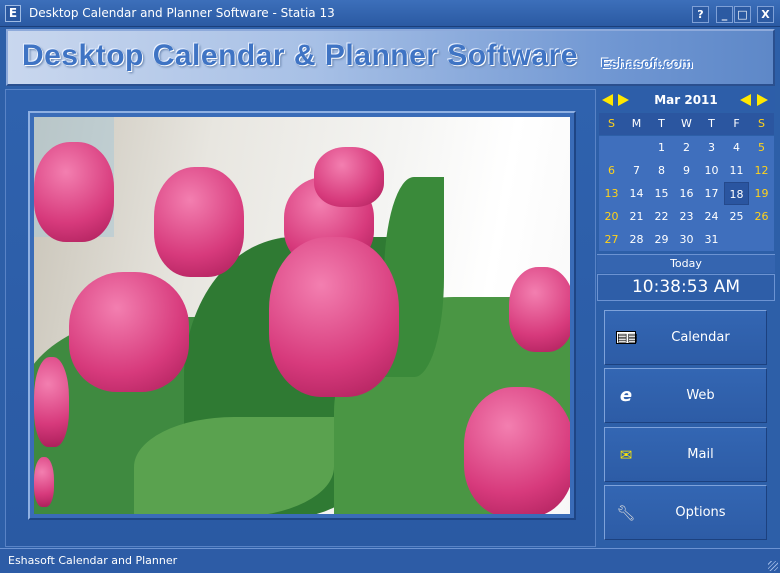 This screenshot has height=573, width=780. What do you see at coordinates (742, 14) in the screenshot?
I see `maximize-button: □` at bounding box center [742, 14].